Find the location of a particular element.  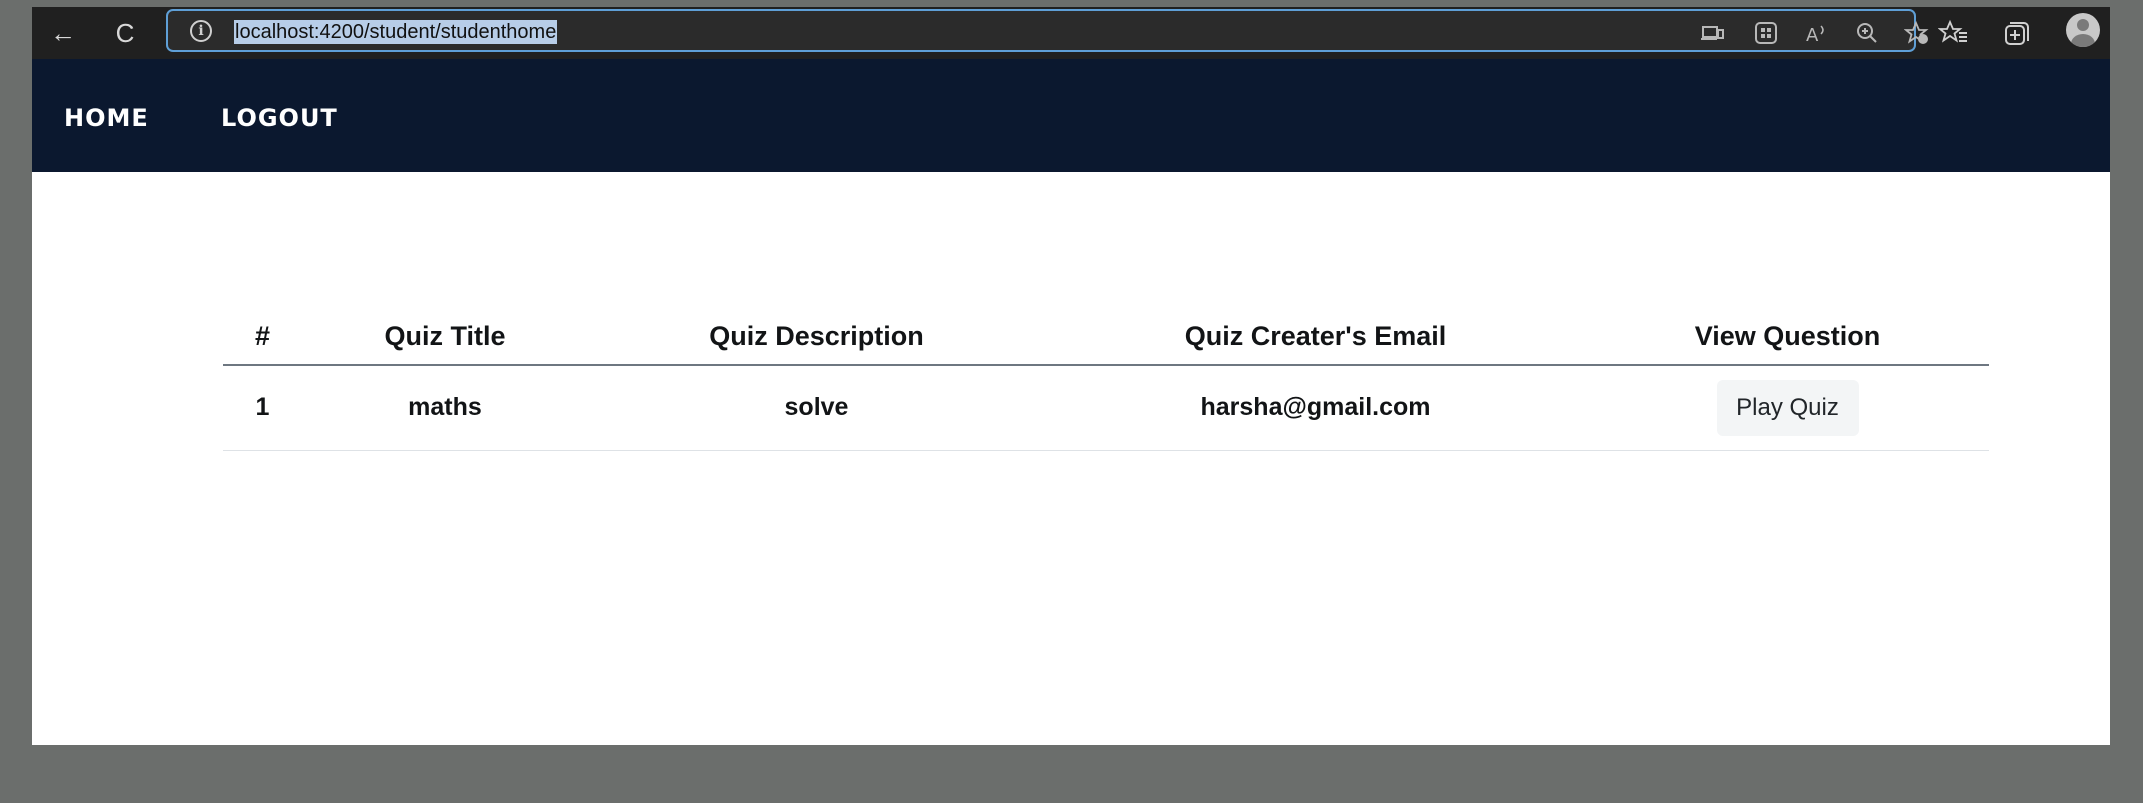

profile-icon is located at coordinates (2083, 30).